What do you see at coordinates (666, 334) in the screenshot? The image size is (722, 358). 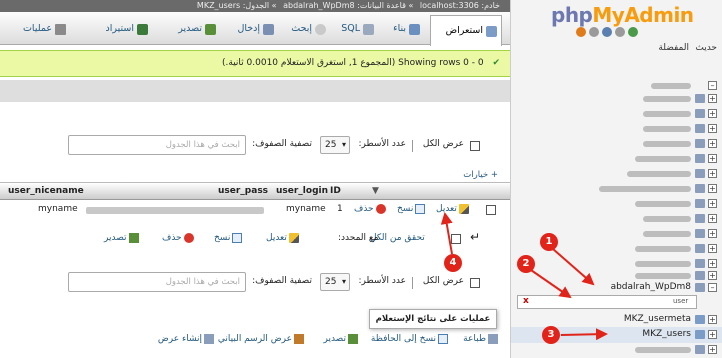 I see `table-name: MKZ_users` at bounding box center [666, 334].